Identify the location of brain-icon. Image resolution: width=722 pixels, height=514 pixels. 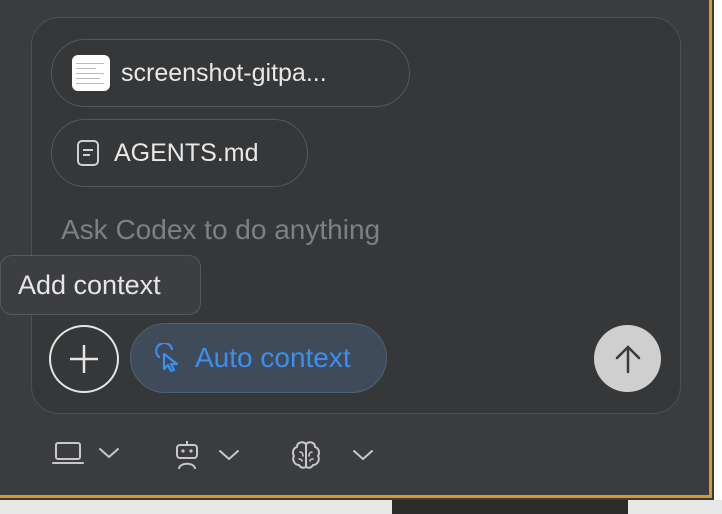
(306, 455).